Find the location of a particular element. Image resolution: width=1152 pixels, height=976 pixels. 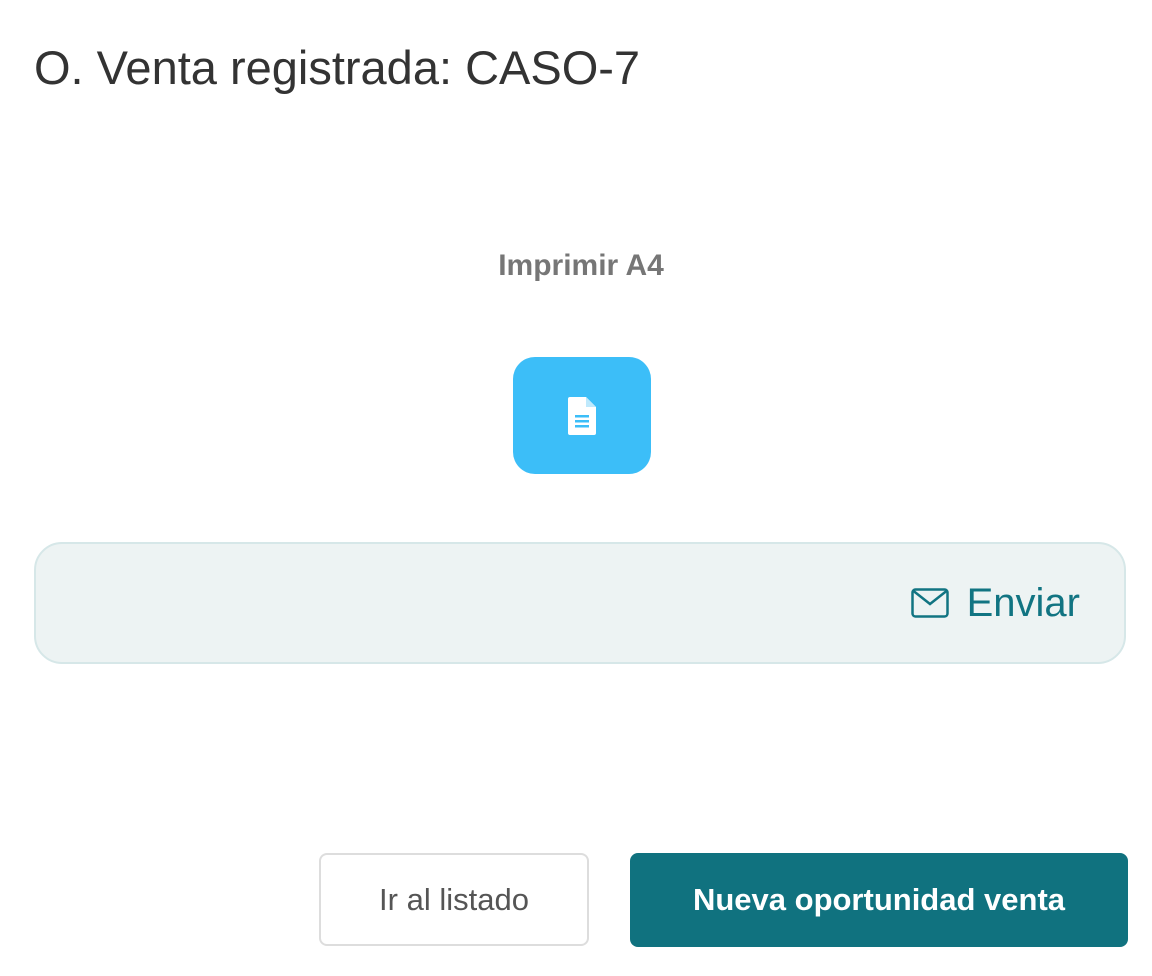

print-a4-button is located at coordinates (582, 415).